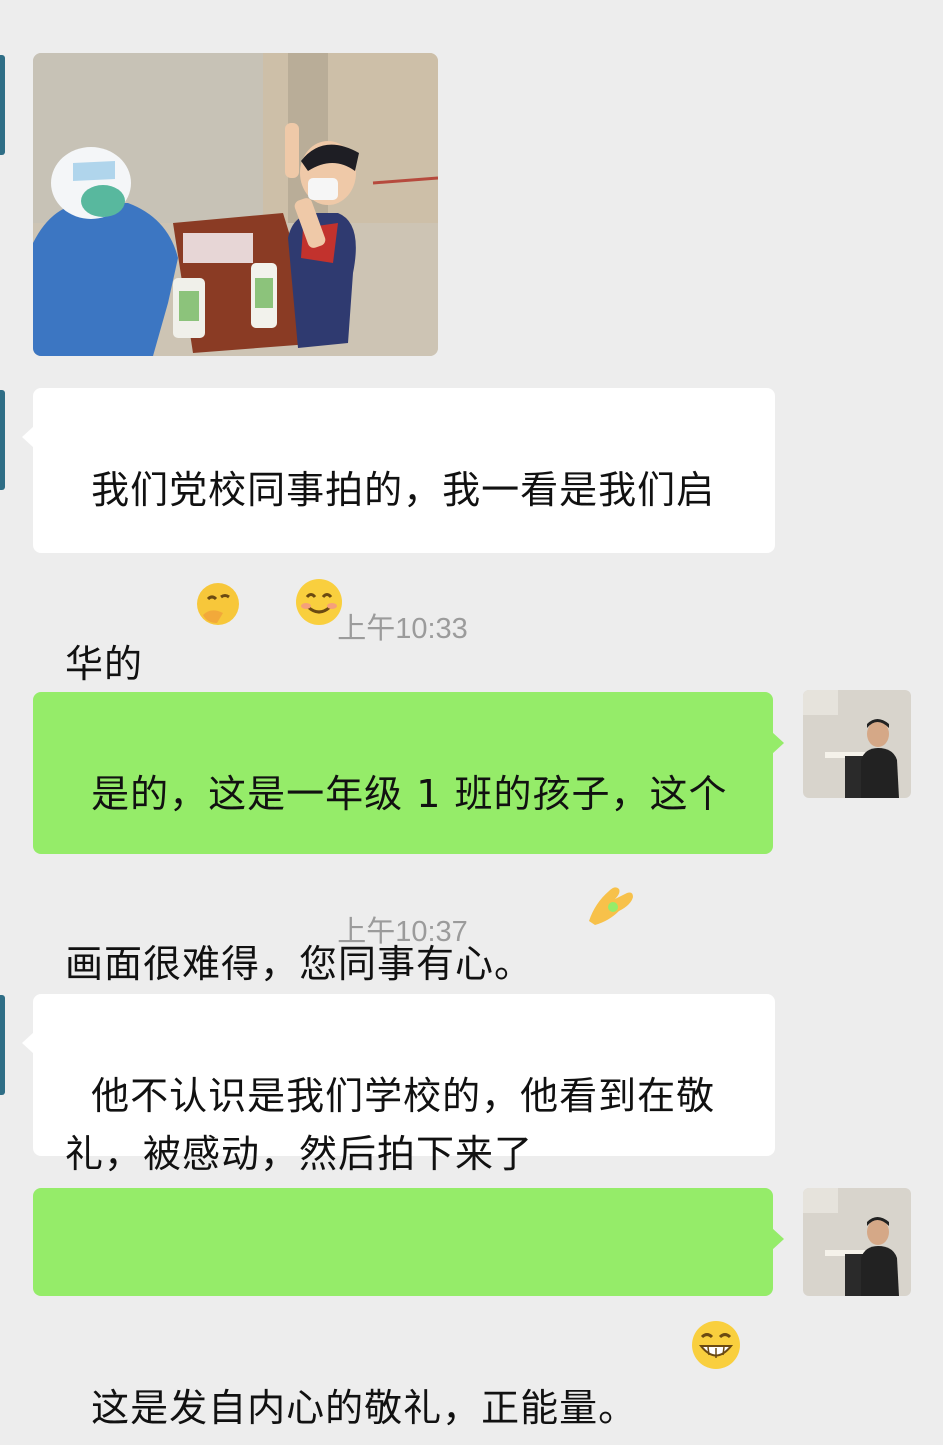 The height and width of the screenshot is (1445, 943). I want to click on message-timestamp: 上午10:33, so click(402, 629).